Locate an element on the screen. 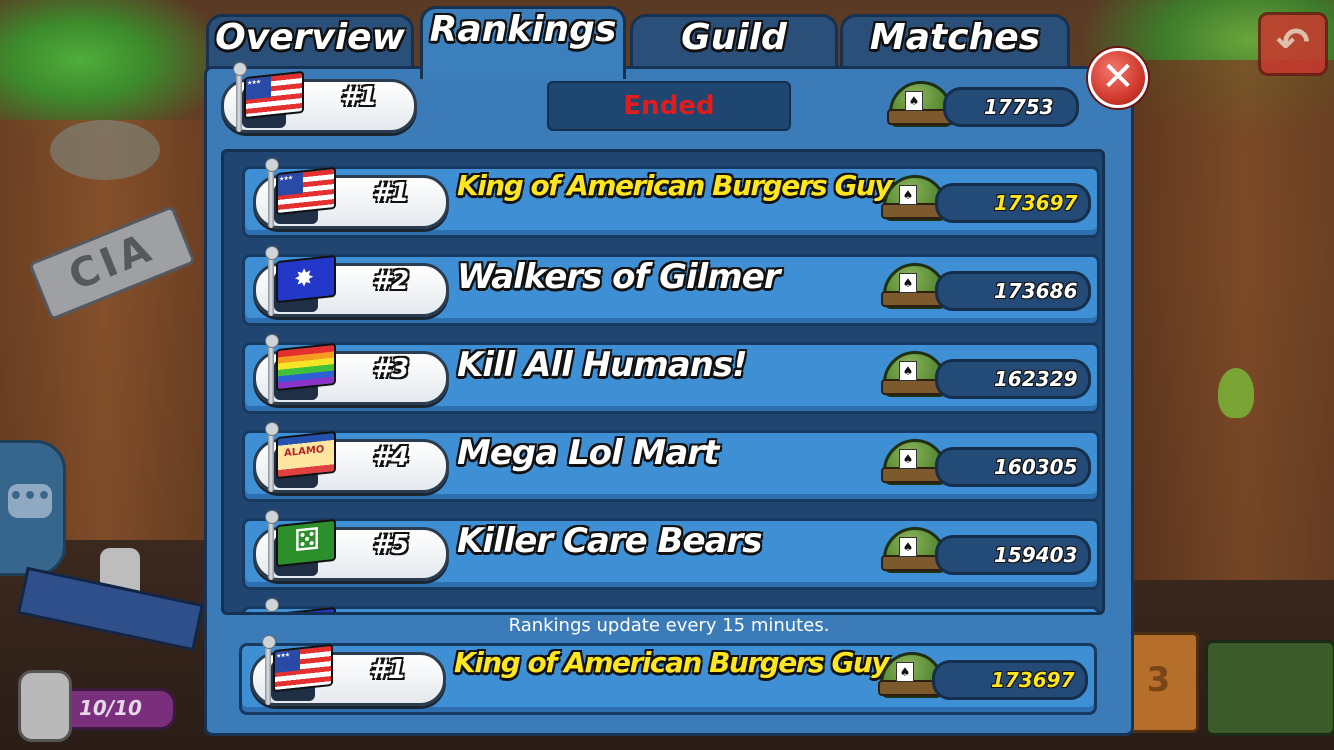 This screenshot has height=750, width=1334. guild-name: Killer Care Bears is located at coordinates (609, 541).